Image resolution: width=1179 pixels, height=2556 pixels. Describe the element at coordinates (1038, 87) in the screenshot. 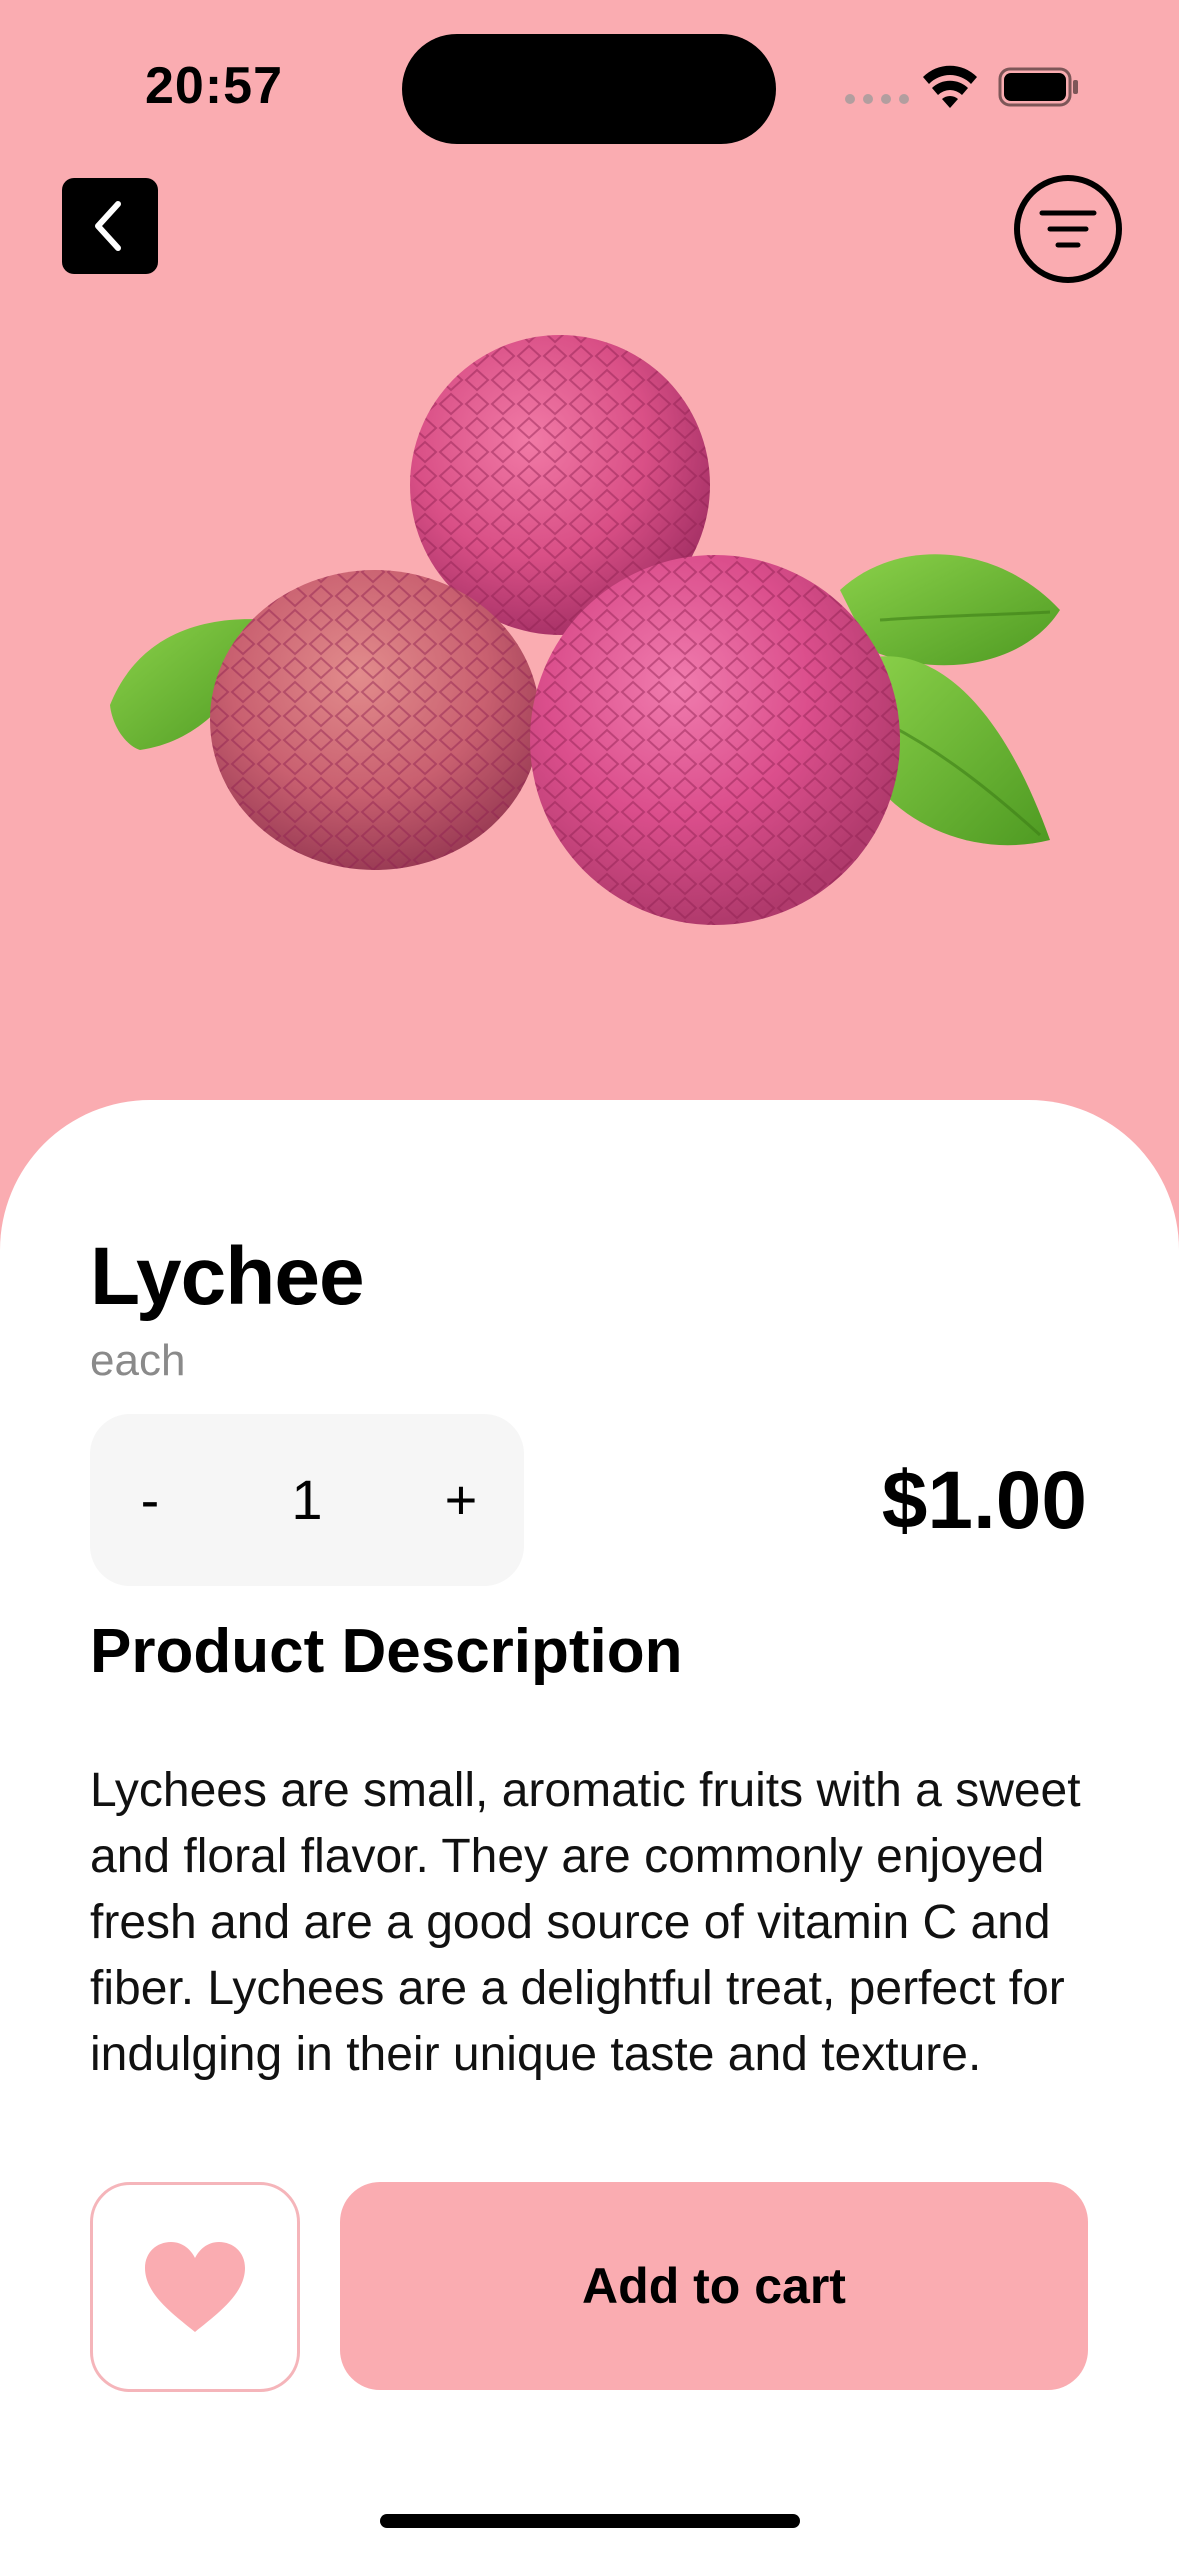

I see `battery-icon` at that location.